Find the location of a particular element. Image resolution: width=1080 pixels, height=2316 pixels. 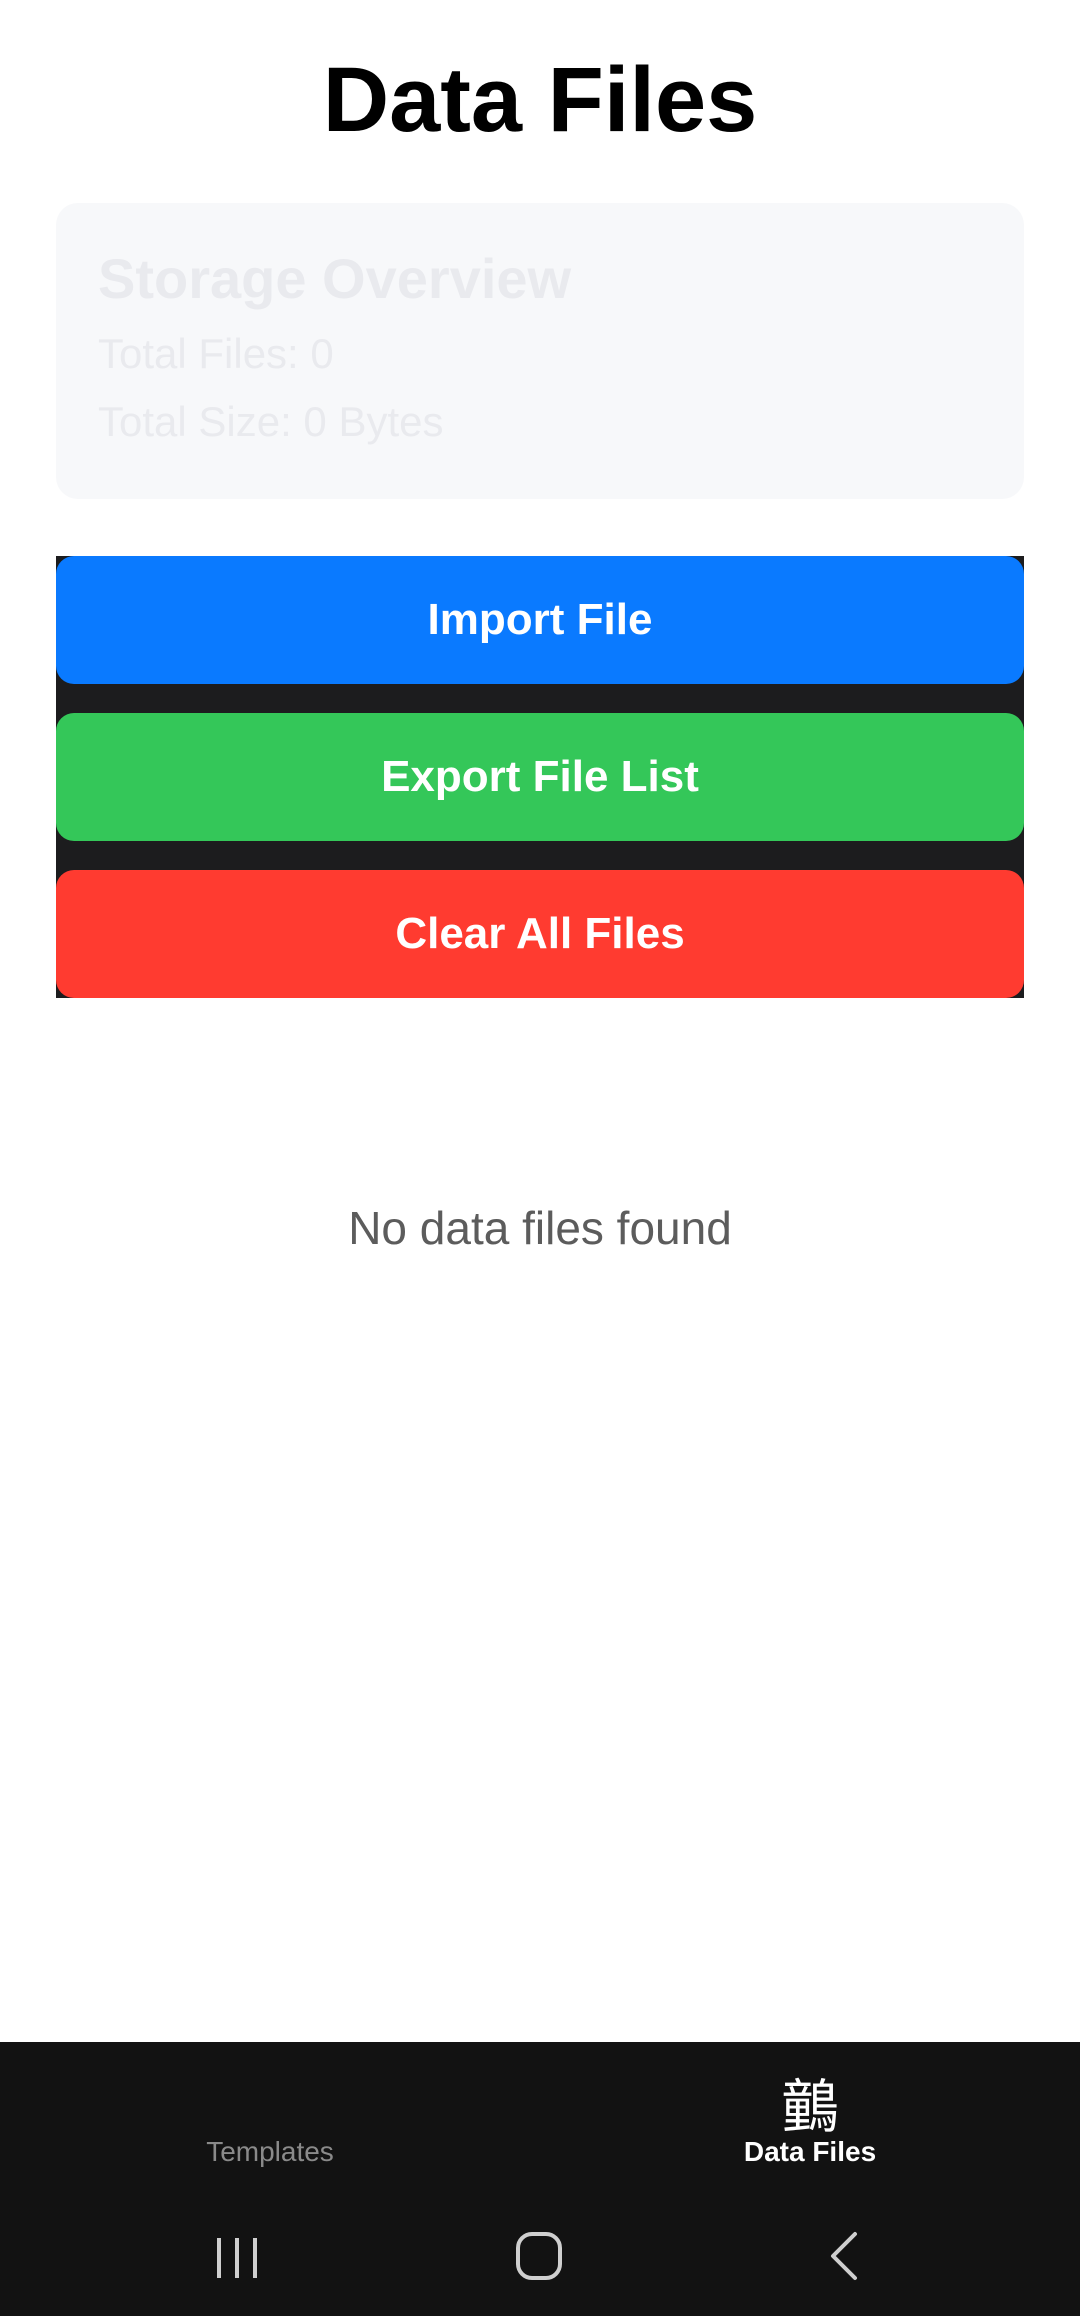

back-icon is located at coordinates (843, 2256).